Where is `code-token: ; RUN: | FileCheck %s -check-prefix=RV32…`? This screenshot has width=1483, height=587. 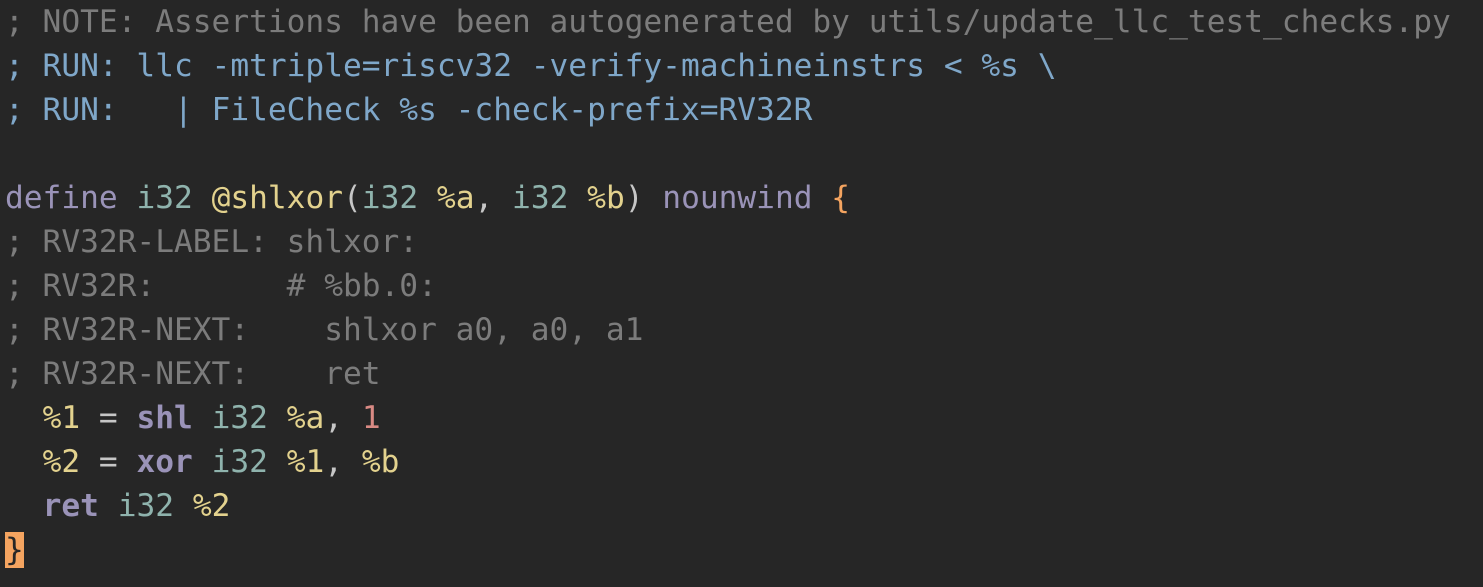
code-token: ; RUN: | FileCheck %s -check-prefix=RV32… is located at coordinates (409, 110).